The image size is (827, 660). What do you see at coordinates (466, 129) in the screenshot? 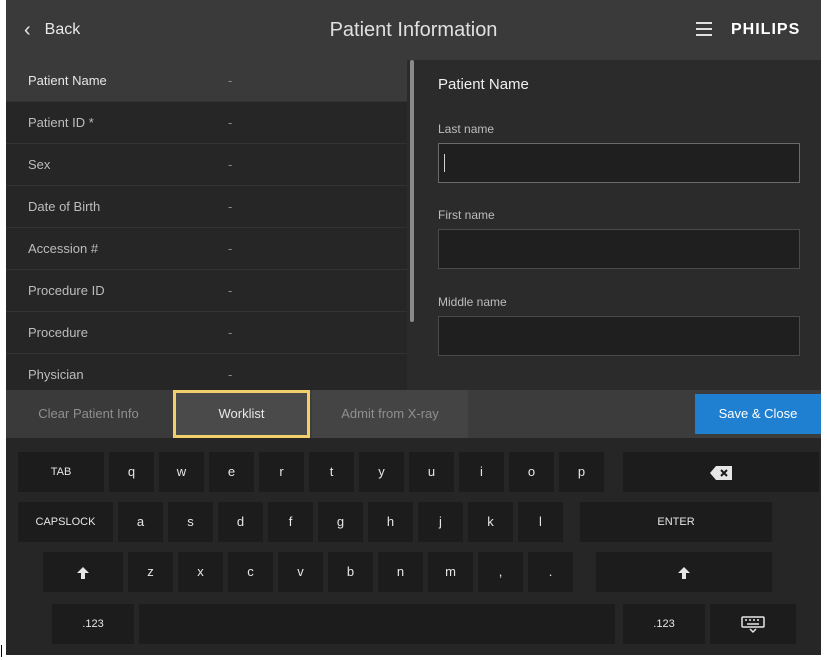
I see `last-name-label: Last name` at bounding box center [466, 129].